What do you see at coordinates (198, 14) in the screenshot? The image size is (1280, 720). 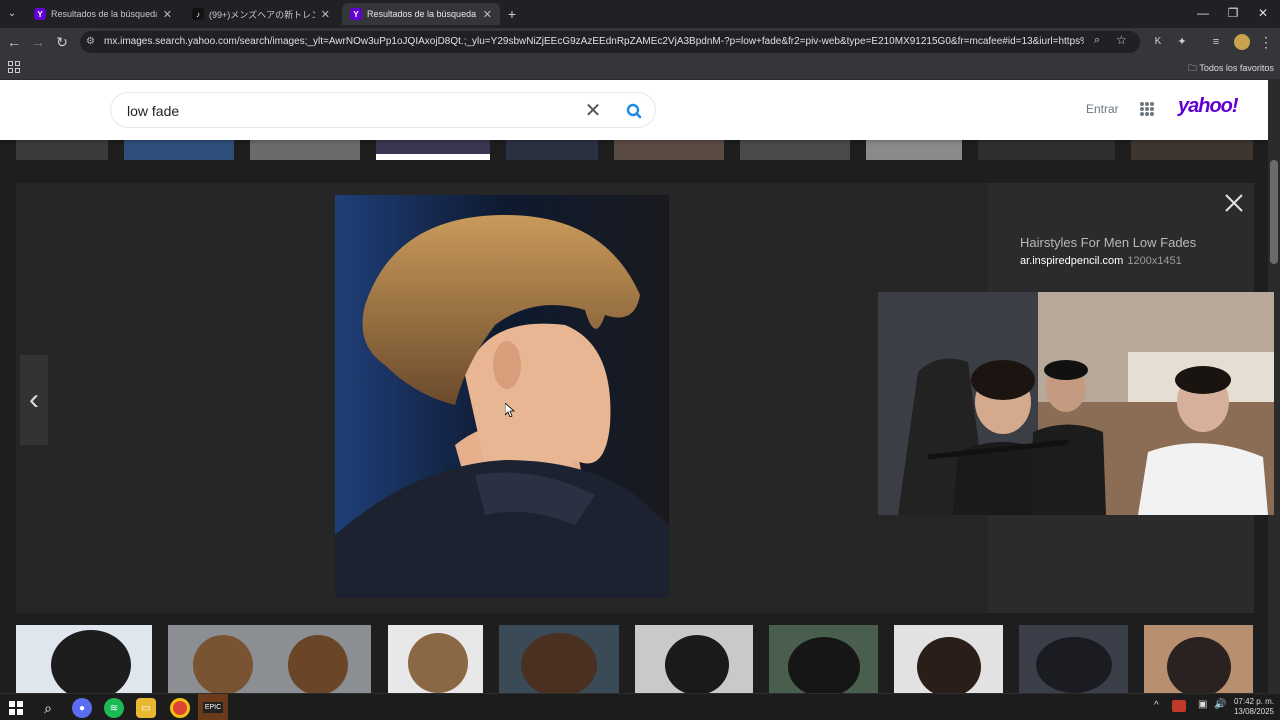 I see `tiktok-favicon-icon: ♪` at bounding box center [198, 14].